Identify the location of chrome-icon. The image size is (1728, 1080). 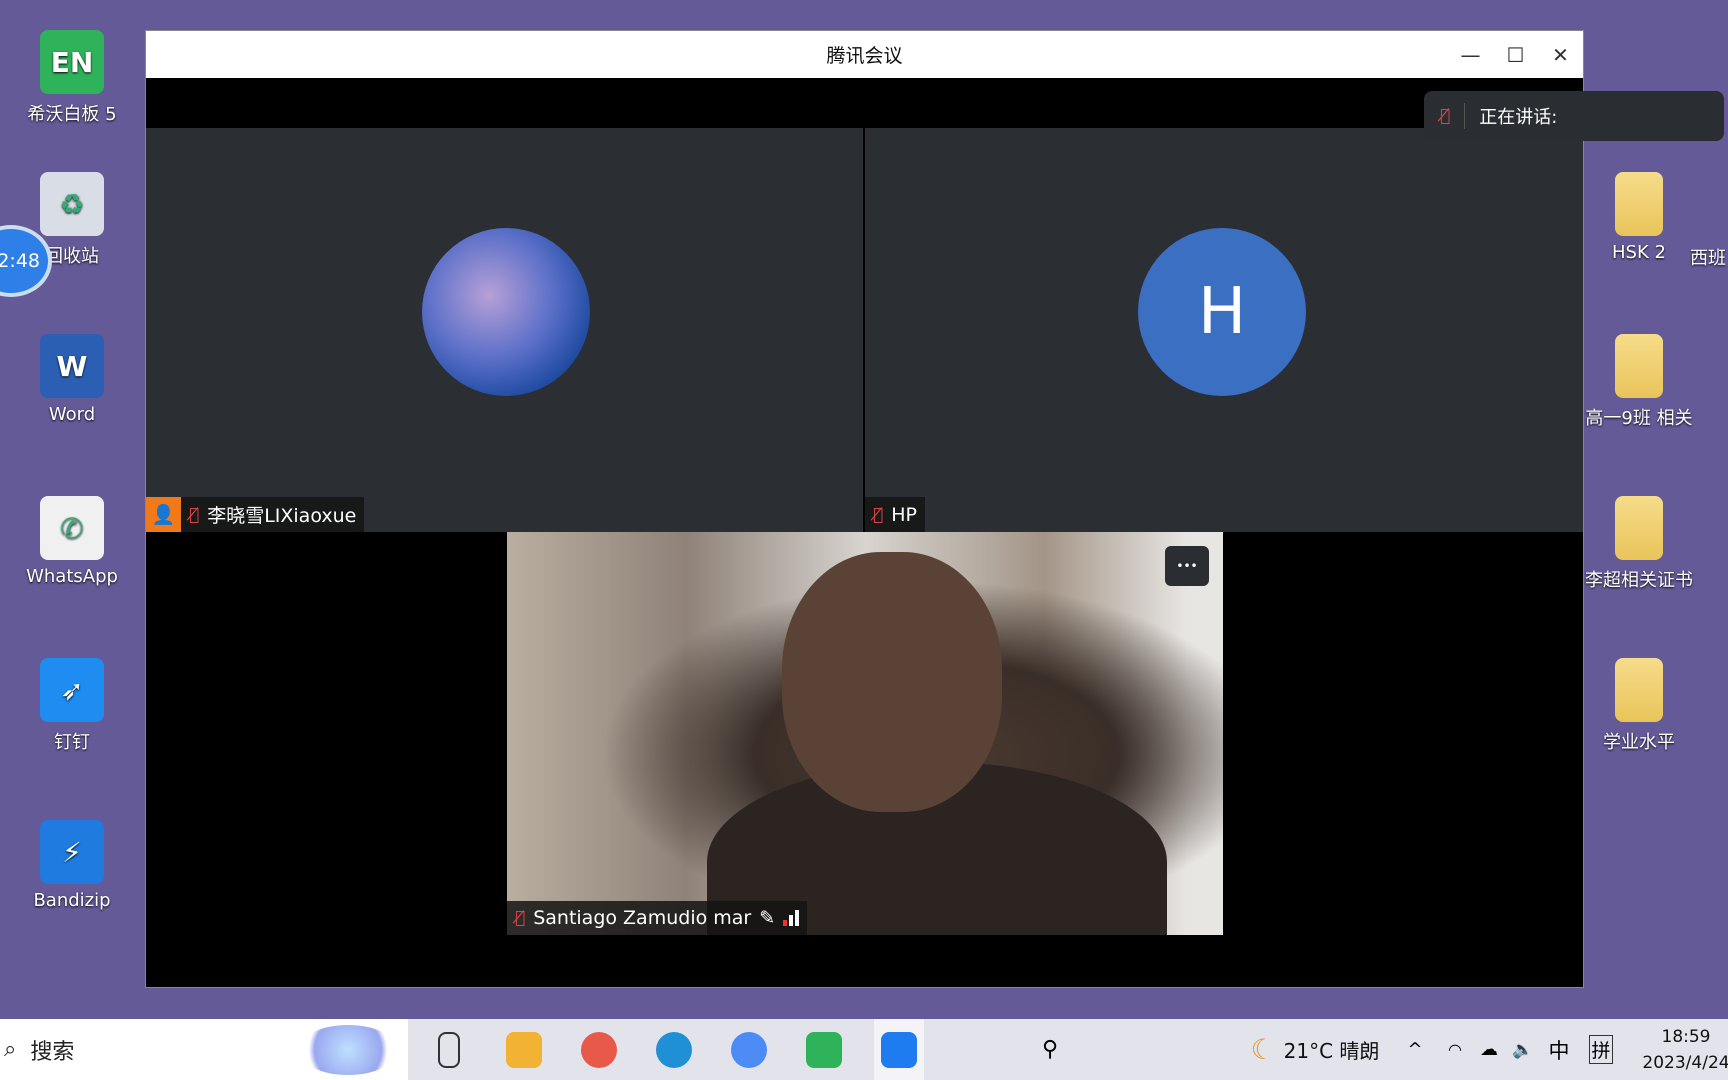
(749, 1049).